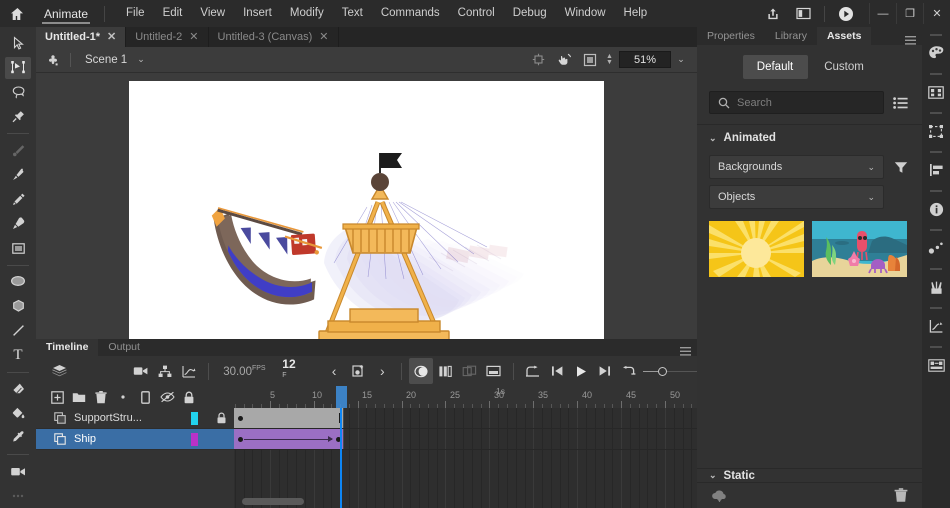  I want to click on layer-depth-icon, so click(59, 371).